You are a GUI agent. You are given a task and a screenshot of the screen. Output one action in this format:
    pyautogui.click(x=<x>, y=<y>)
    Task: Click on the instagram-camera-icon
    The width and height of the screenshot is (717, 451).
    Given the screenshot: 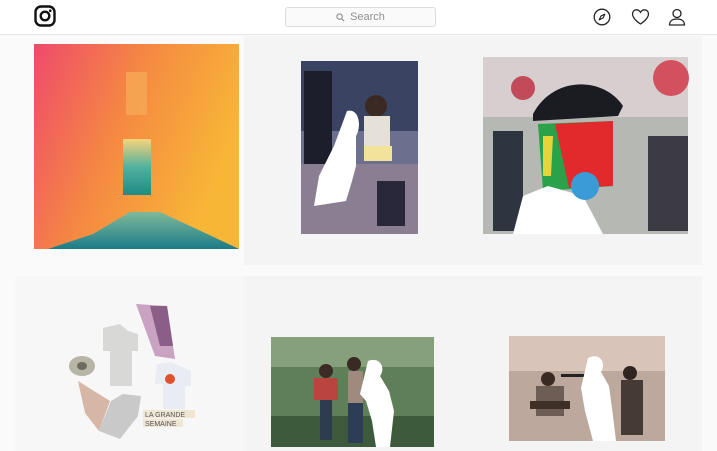 What is the action you would take?
    pyautogui.click(x=45, y=16)
    